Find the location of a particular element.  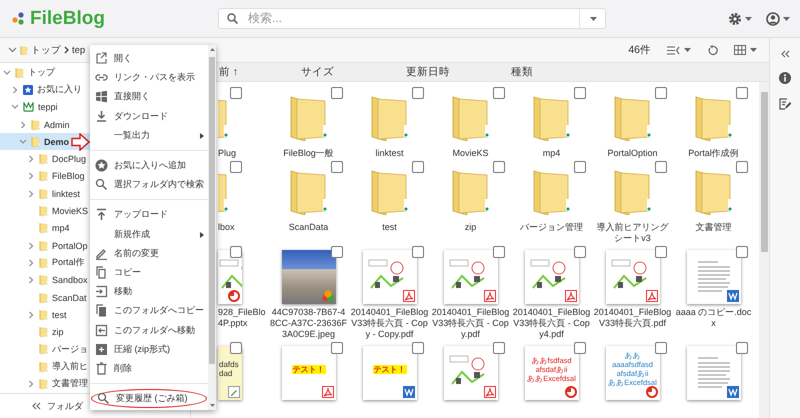

file-name: Portal作成例 is located at coordinates (713, 153).